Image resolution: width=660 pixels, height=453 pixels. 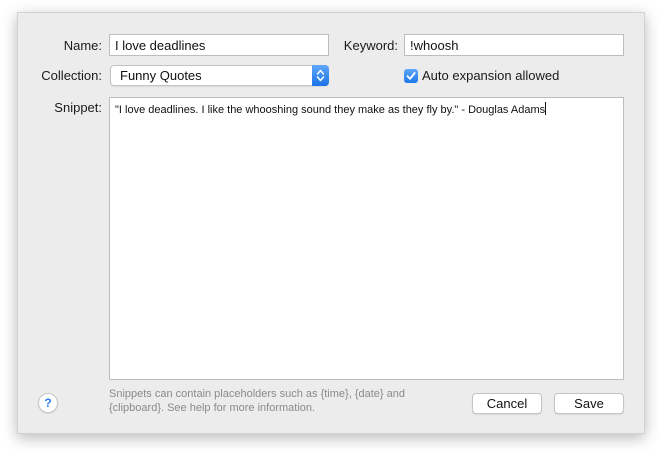 I want to click on cancel-button: Cancel, so click(x=507, y=403).